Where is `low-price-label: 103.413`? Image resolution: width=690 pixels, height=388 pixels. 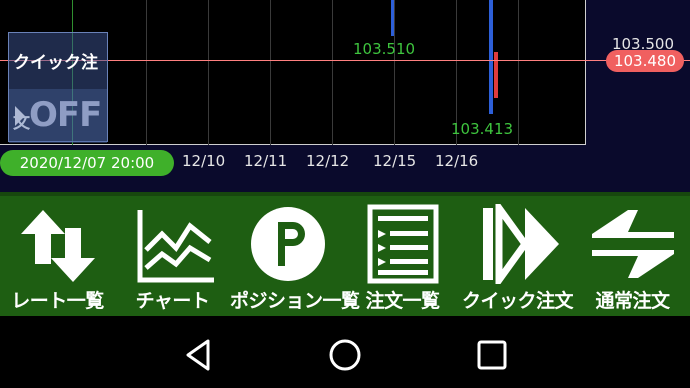 low-price-label: 103.413 is located at coordinates (482, 129).